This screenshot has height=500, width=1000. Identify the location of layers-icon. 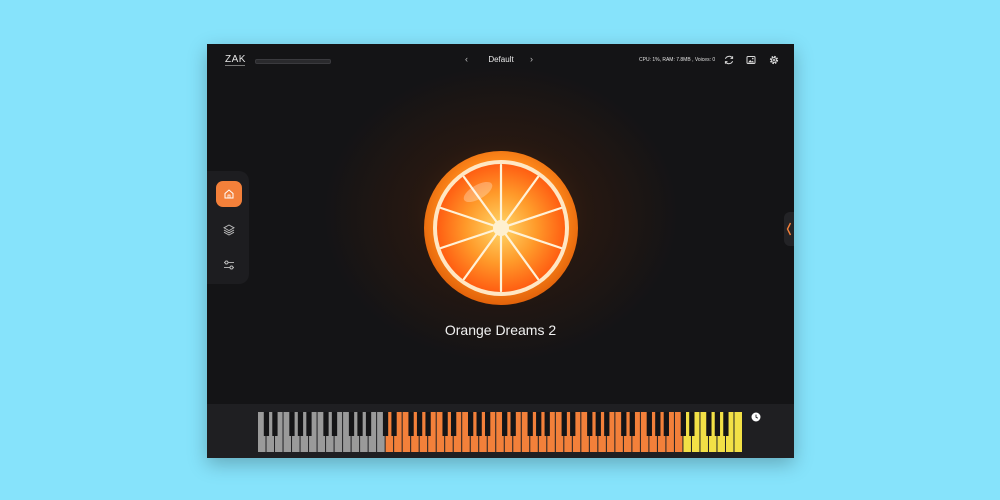
(229, 230).